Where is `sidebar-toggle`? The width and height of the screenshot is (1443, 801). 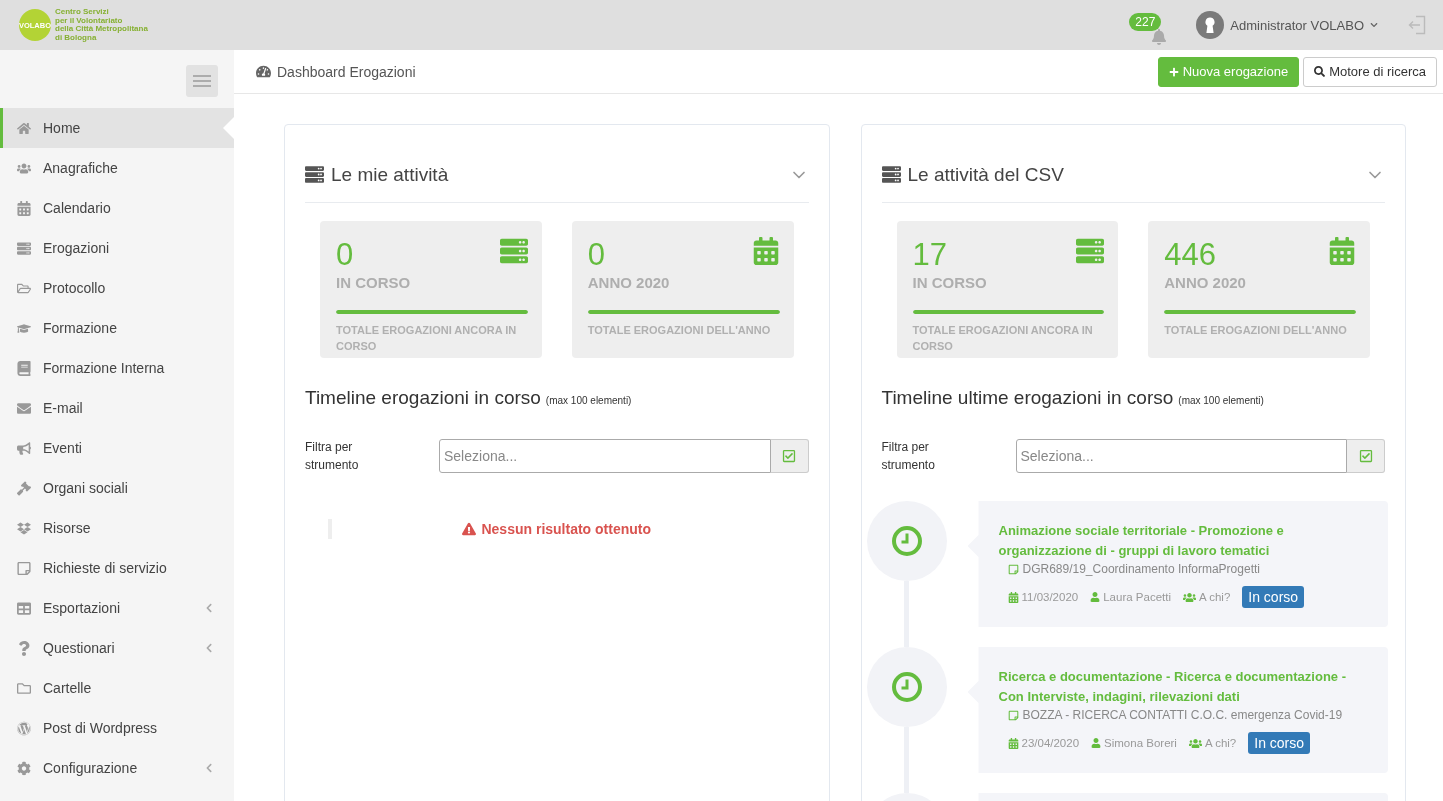
sidebar-toggle is located at coordinates (202, 81).